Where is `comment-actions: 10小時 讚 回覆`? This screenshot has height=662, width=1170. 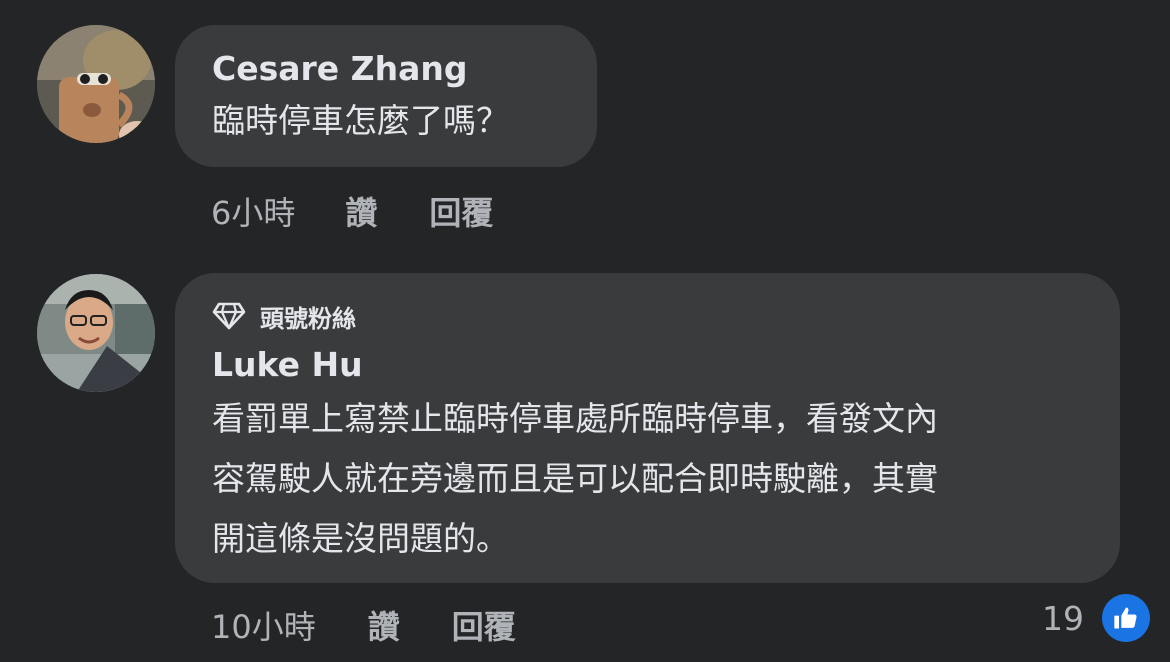 comment-actions: 10小時 讚 回覆 is located at coordinates (363, 625).